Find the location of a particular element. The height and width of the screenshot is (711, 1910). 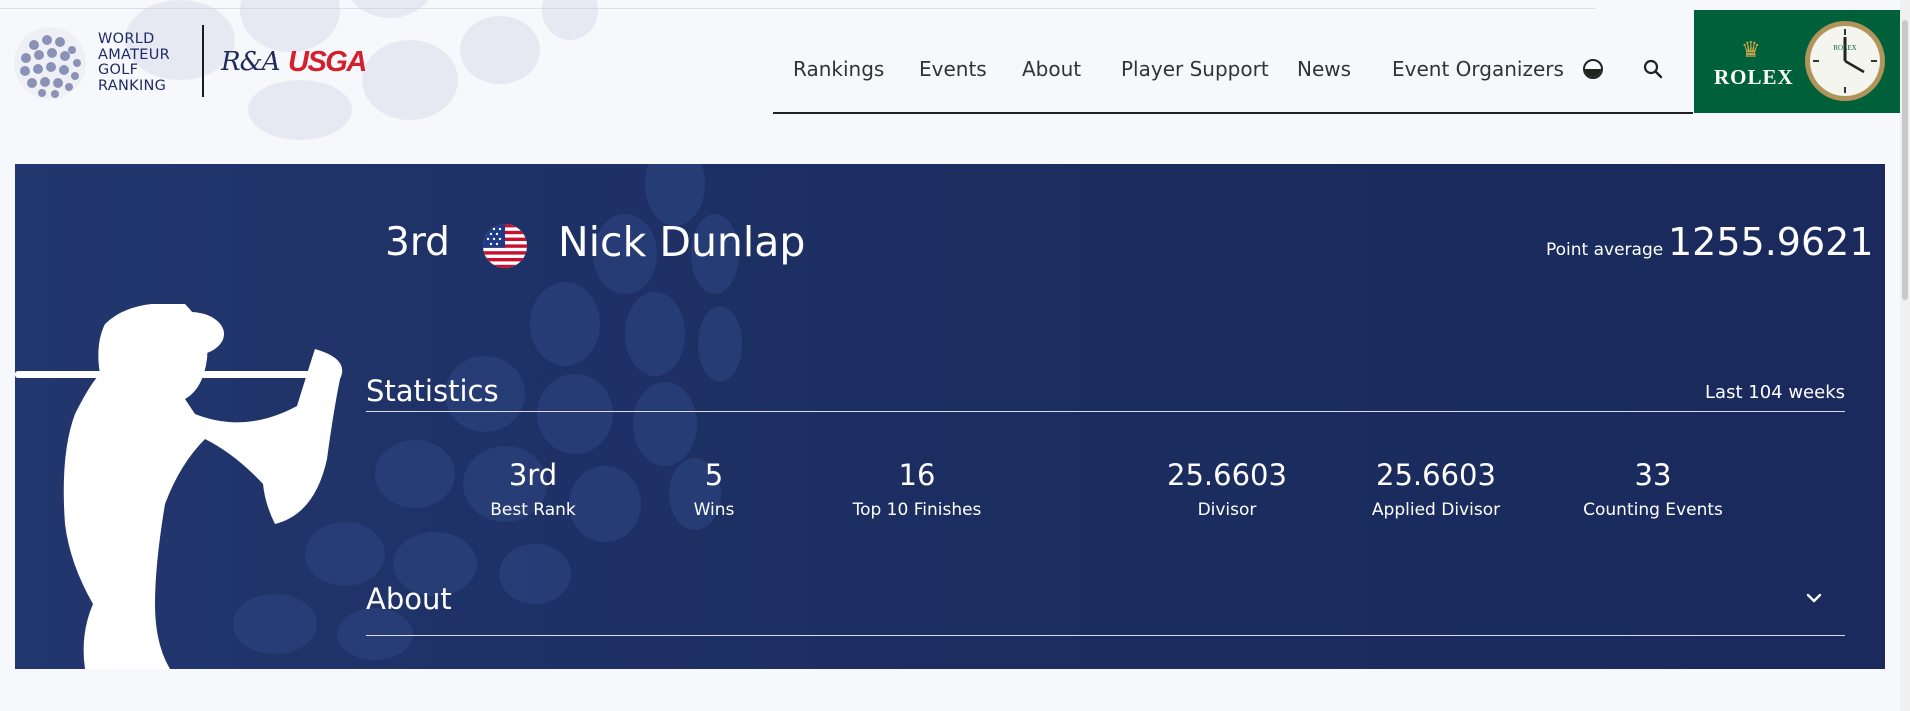

point-average-value: 1255.9621 is located at coordinates (1771, 242).